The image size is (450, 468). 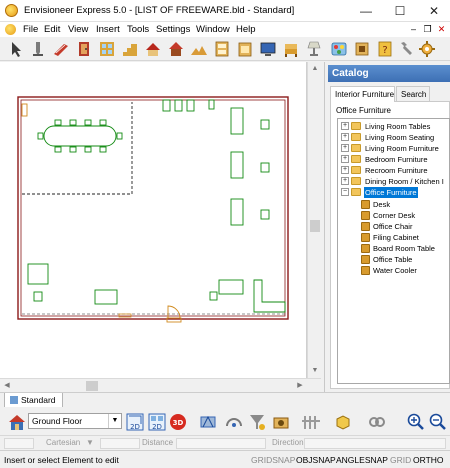 I want to click on office-table, so click(x=106, y=297).